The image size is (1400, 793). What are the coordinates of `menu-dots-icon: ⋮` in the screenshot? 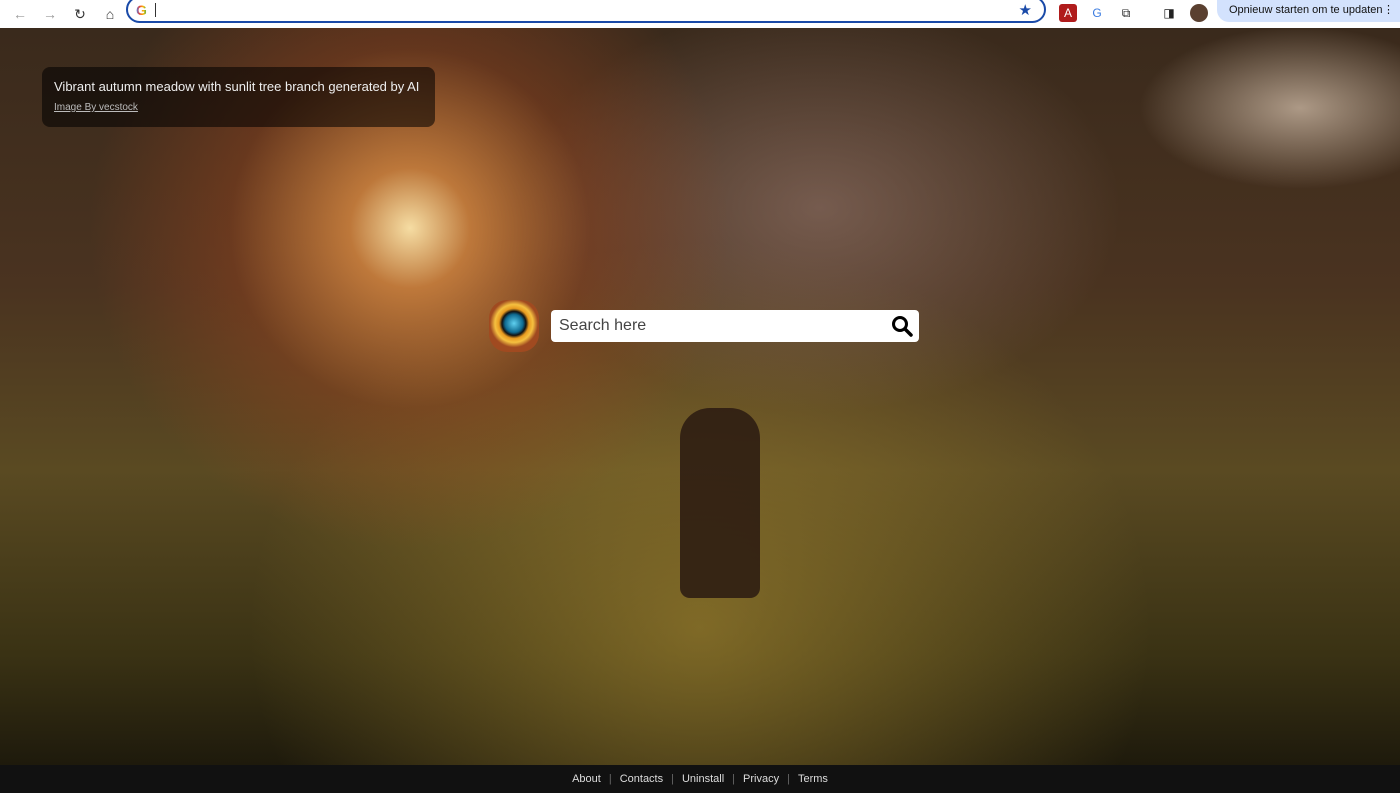 It's located at (1388, 10).